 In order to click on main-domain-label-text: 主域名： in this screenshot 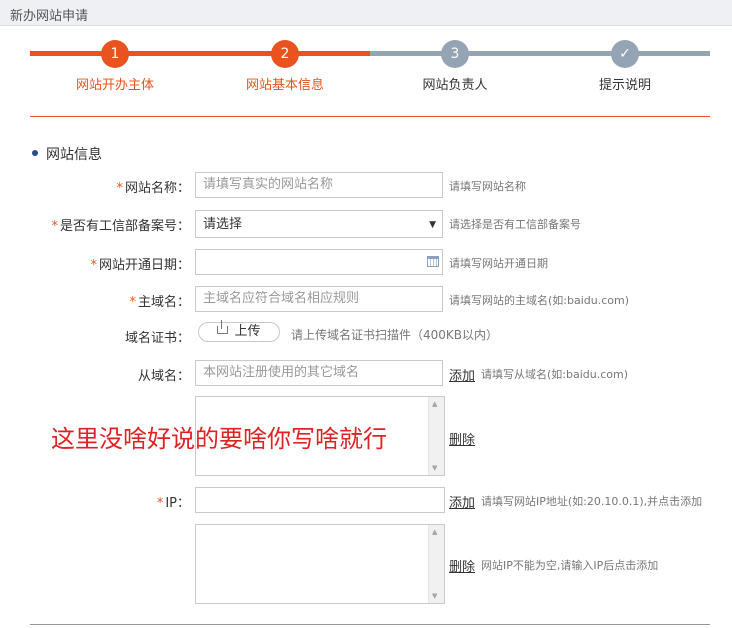, I will do `click(163, 302)`.